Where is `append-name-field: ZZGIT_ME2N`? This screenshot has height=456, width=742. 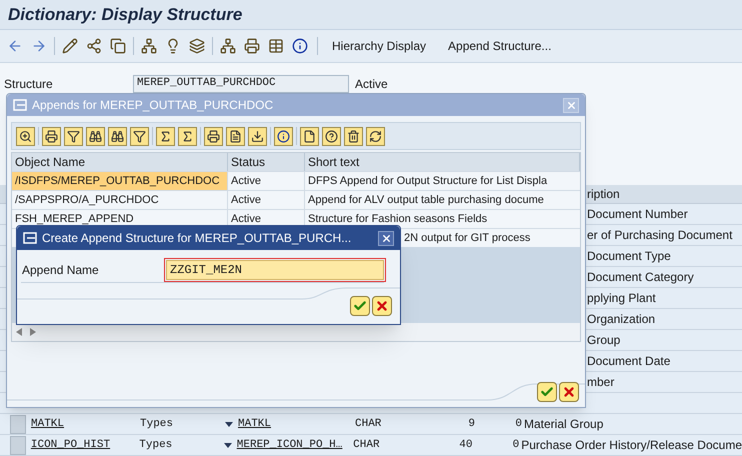 append-name-field: ZZGIT_ME2N is located at coordinates (275, 270).